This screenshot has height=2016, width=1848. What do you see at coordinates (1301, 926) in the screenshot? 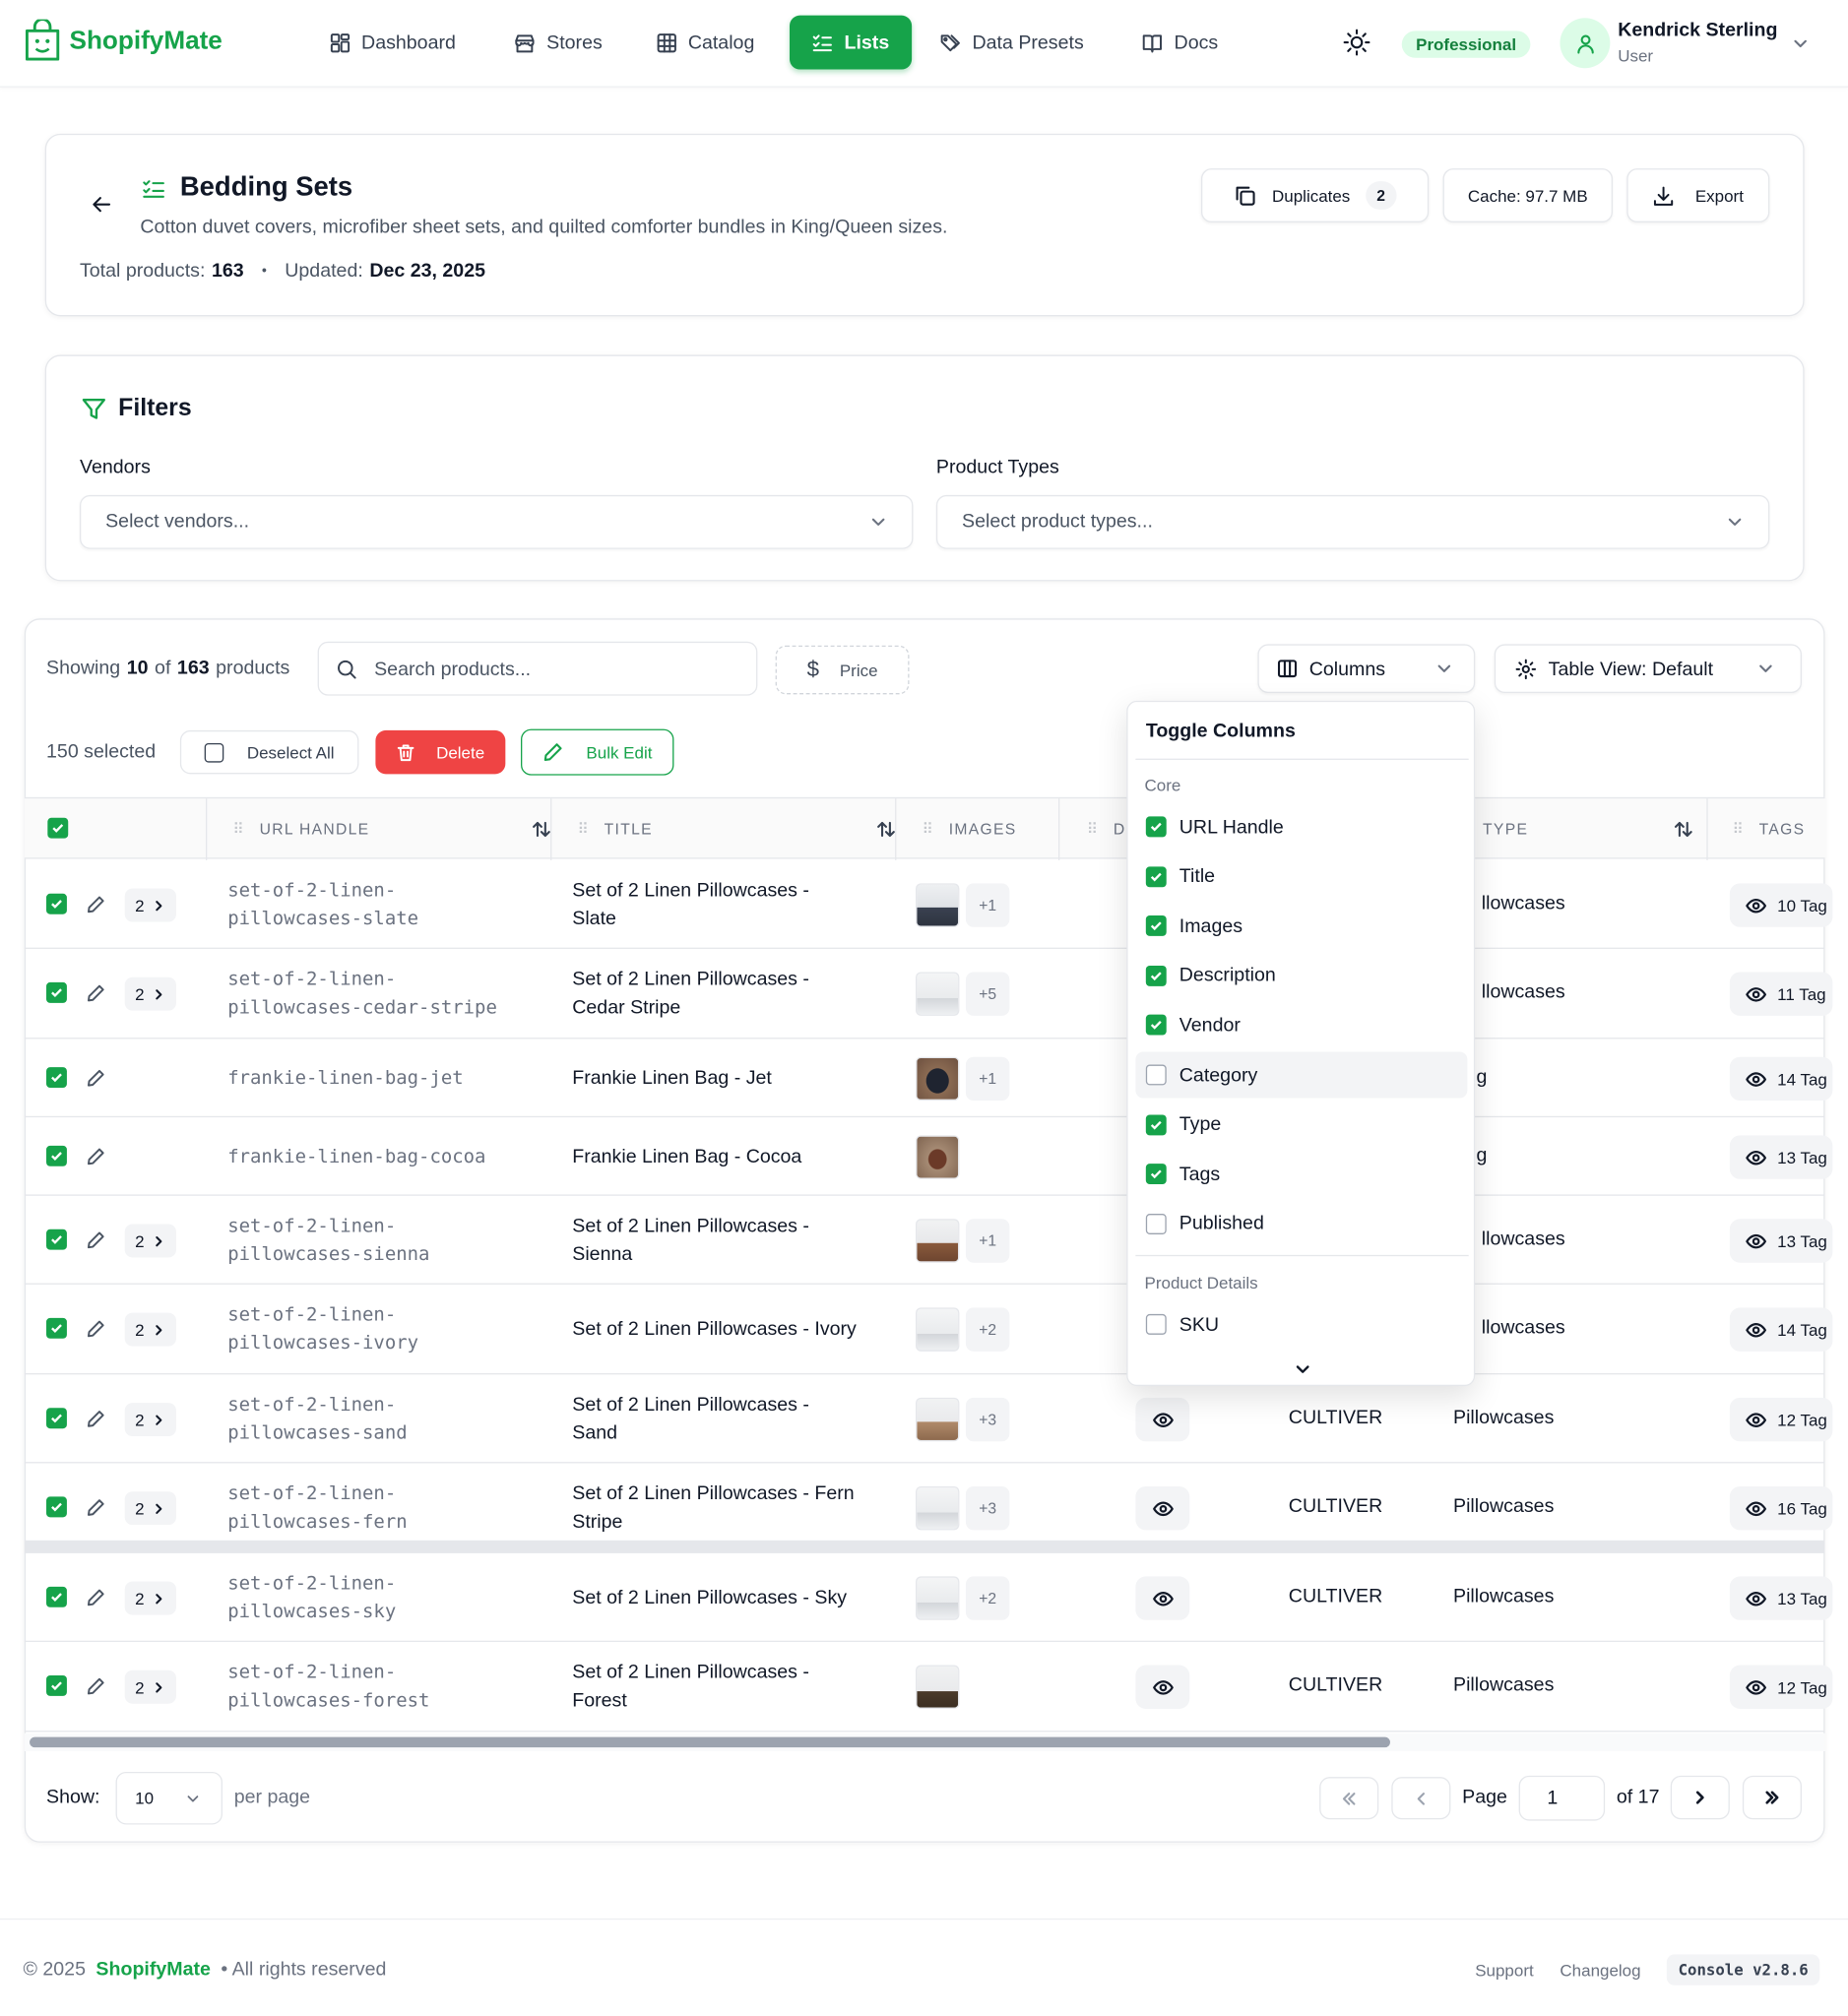
I see `column-toggle-images: Images` at bounding box center [1301, 926].